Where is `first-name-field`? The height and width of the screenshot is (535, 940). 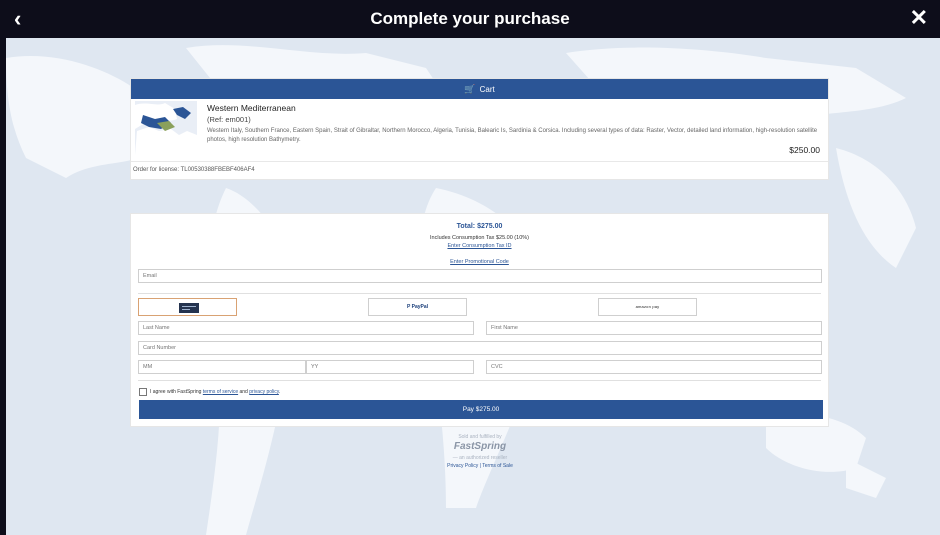
first-name-field is located at coordinates (654, 328).